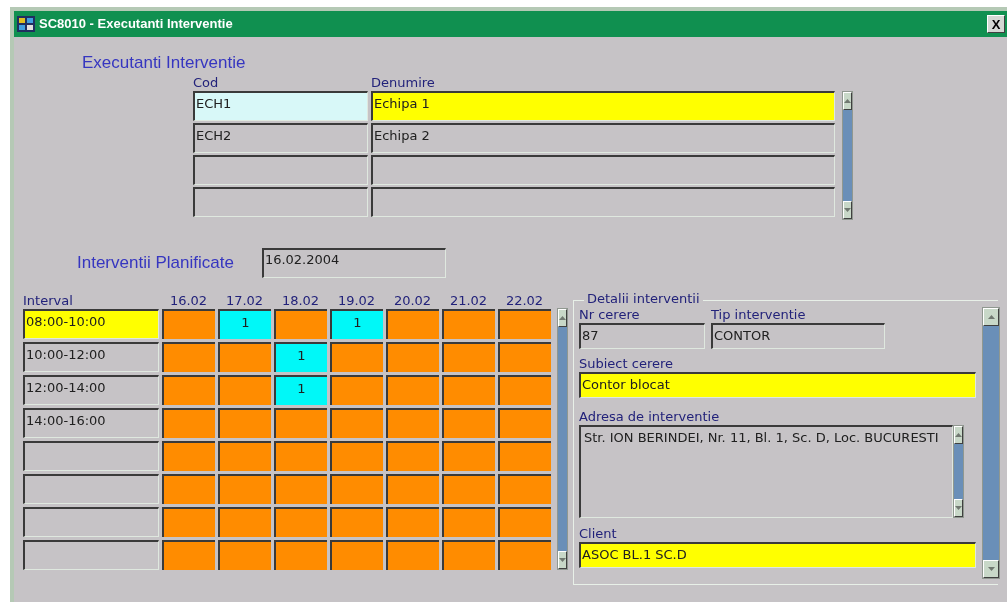 The height and width of the screenshot is (602, 1007). What do you see at coordinates (642, 336) in the screenshot?
I see `input-field: 87` at bounding box center [642, 336].